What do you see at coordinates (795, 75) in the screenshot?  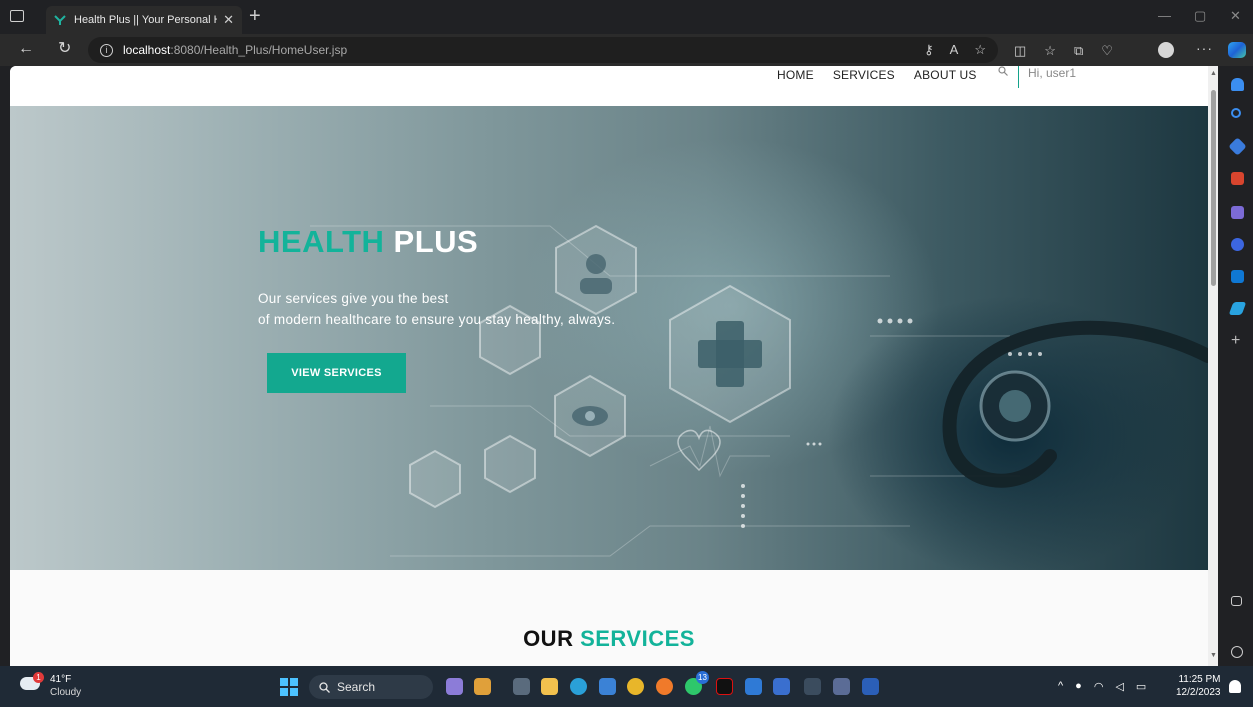 I see `nav-home: HOME` at bounding box center [795, 75].